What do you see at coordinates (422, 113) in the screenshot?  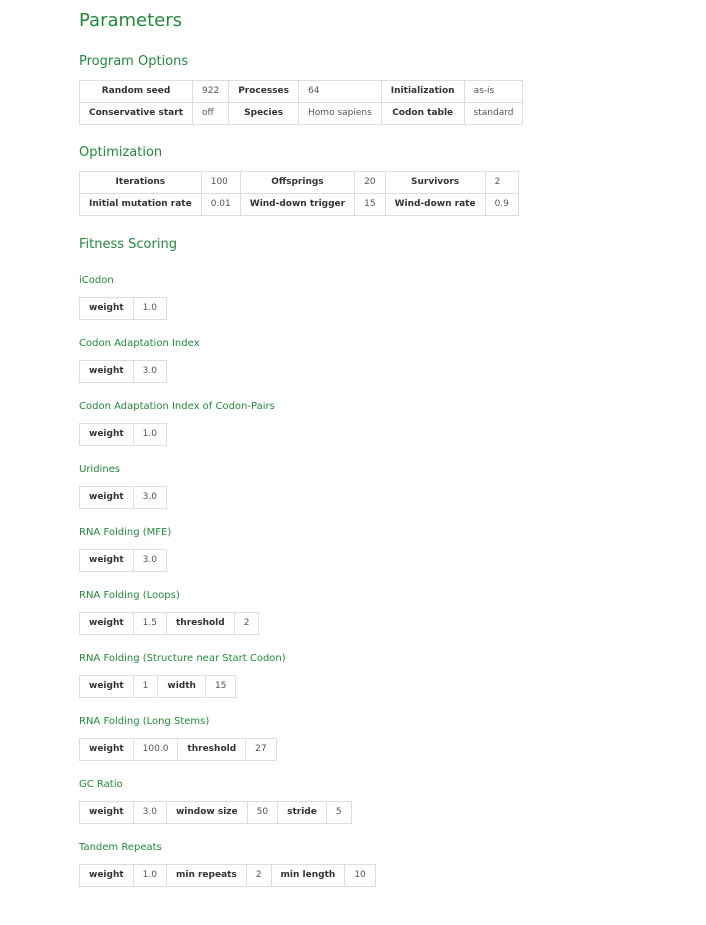 I see `param-label-codon-table: Codon table` at bounding box center [422, 113].